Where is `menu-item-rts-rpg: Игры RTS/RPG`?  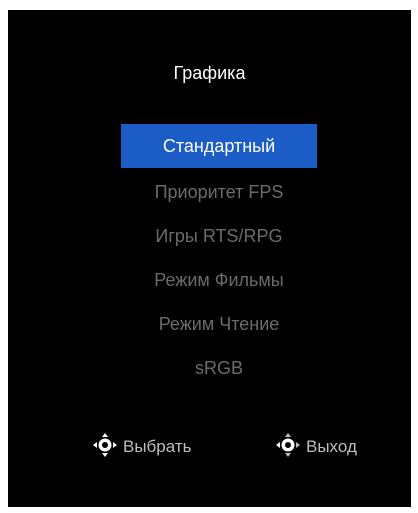 menu-item-rts-rpg: Игры RTS/RPG is located at coordinates (219, 236).